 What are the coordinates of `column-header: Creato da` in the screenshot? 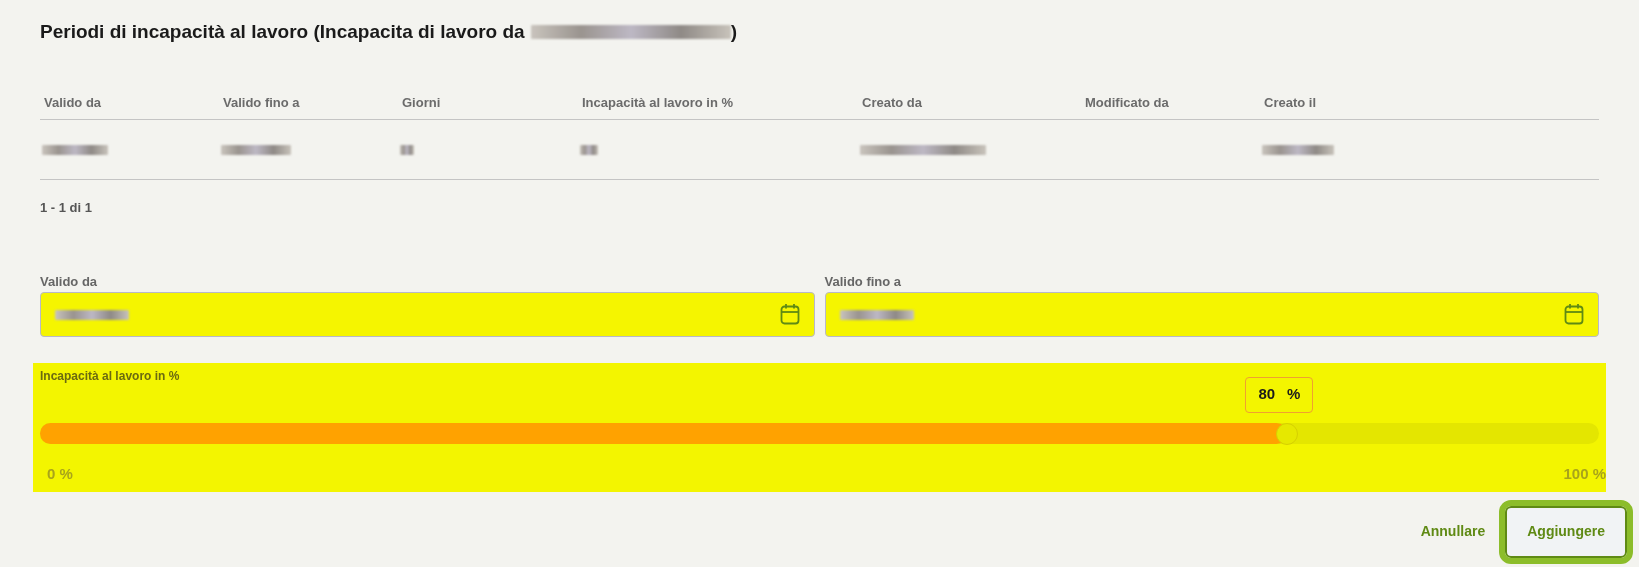 It's located at (892, 102).